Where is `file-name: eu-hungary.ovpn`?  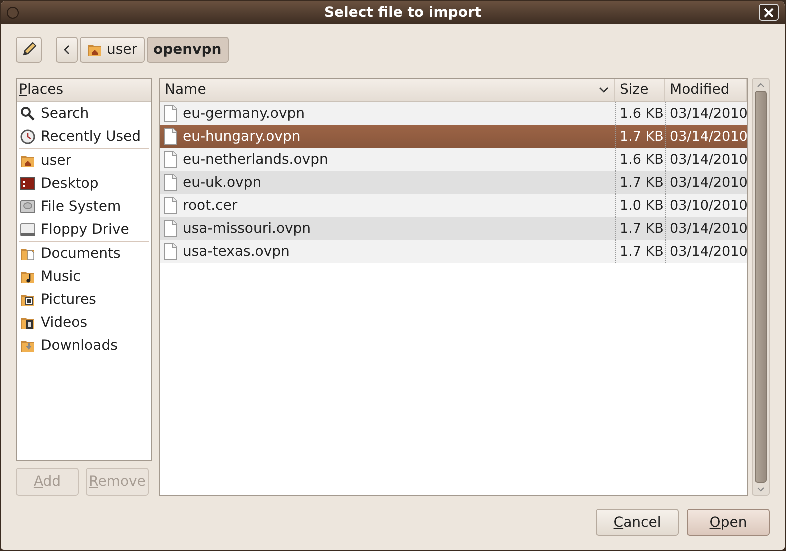 file-name: eu-hungary.ovpn is located at coordinates (242, 136).